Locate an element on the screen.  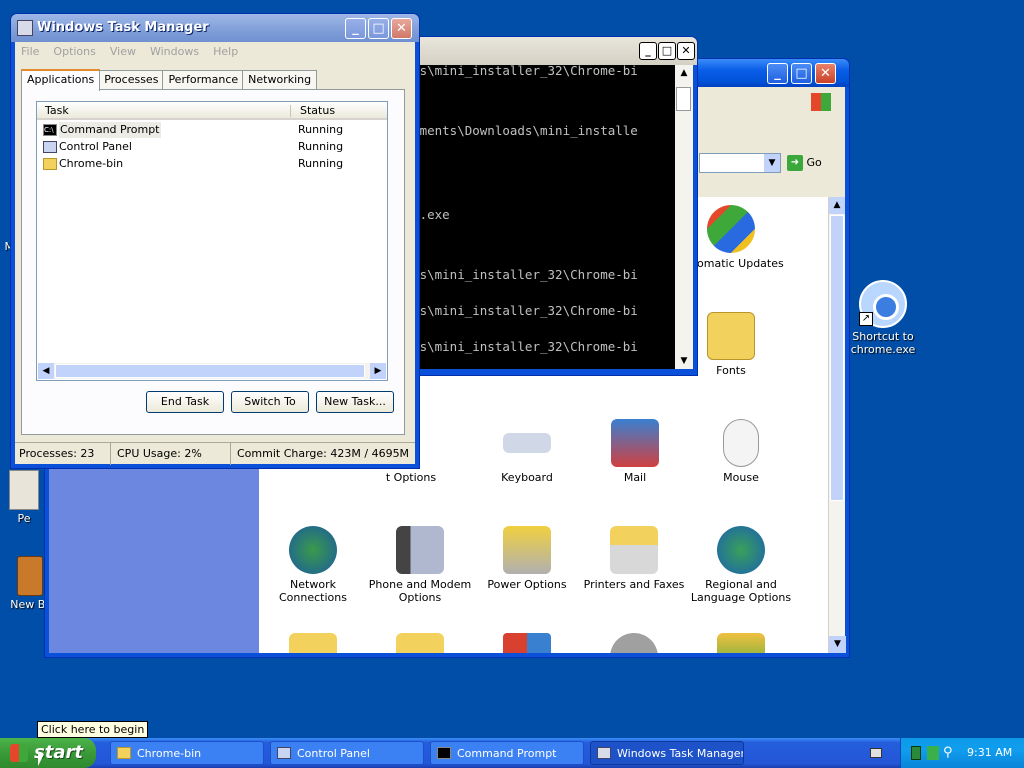
security-shield-icon is located at coordinates (527, 643).